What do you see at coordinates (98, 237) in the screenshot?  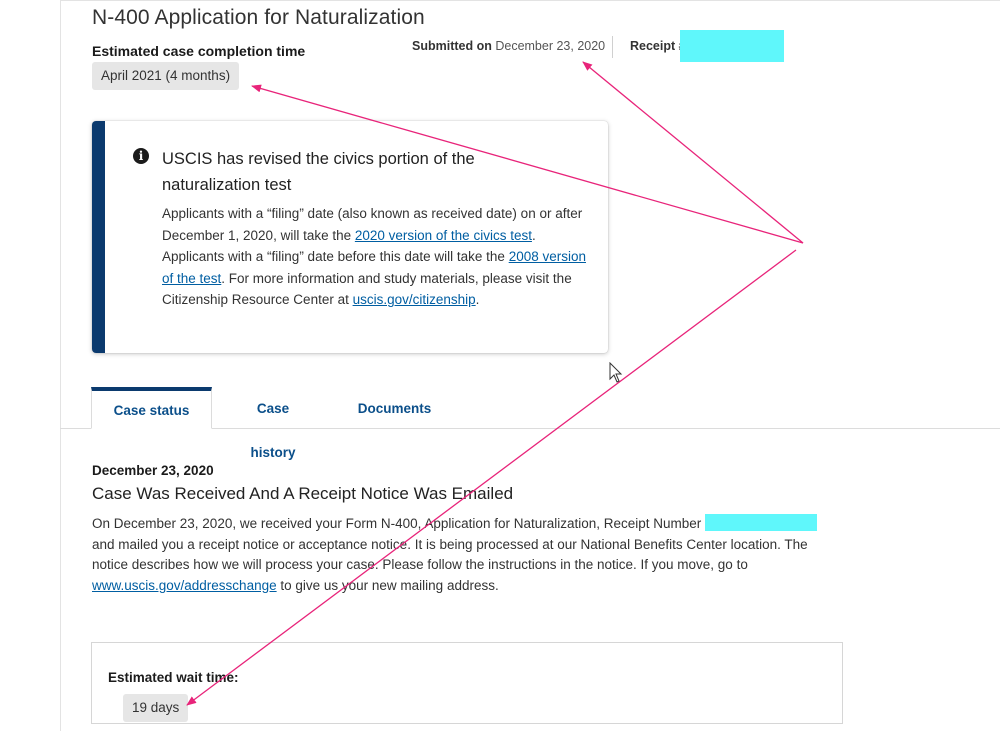 I see `alert-accent-bar` at bounding box center [98, 237].